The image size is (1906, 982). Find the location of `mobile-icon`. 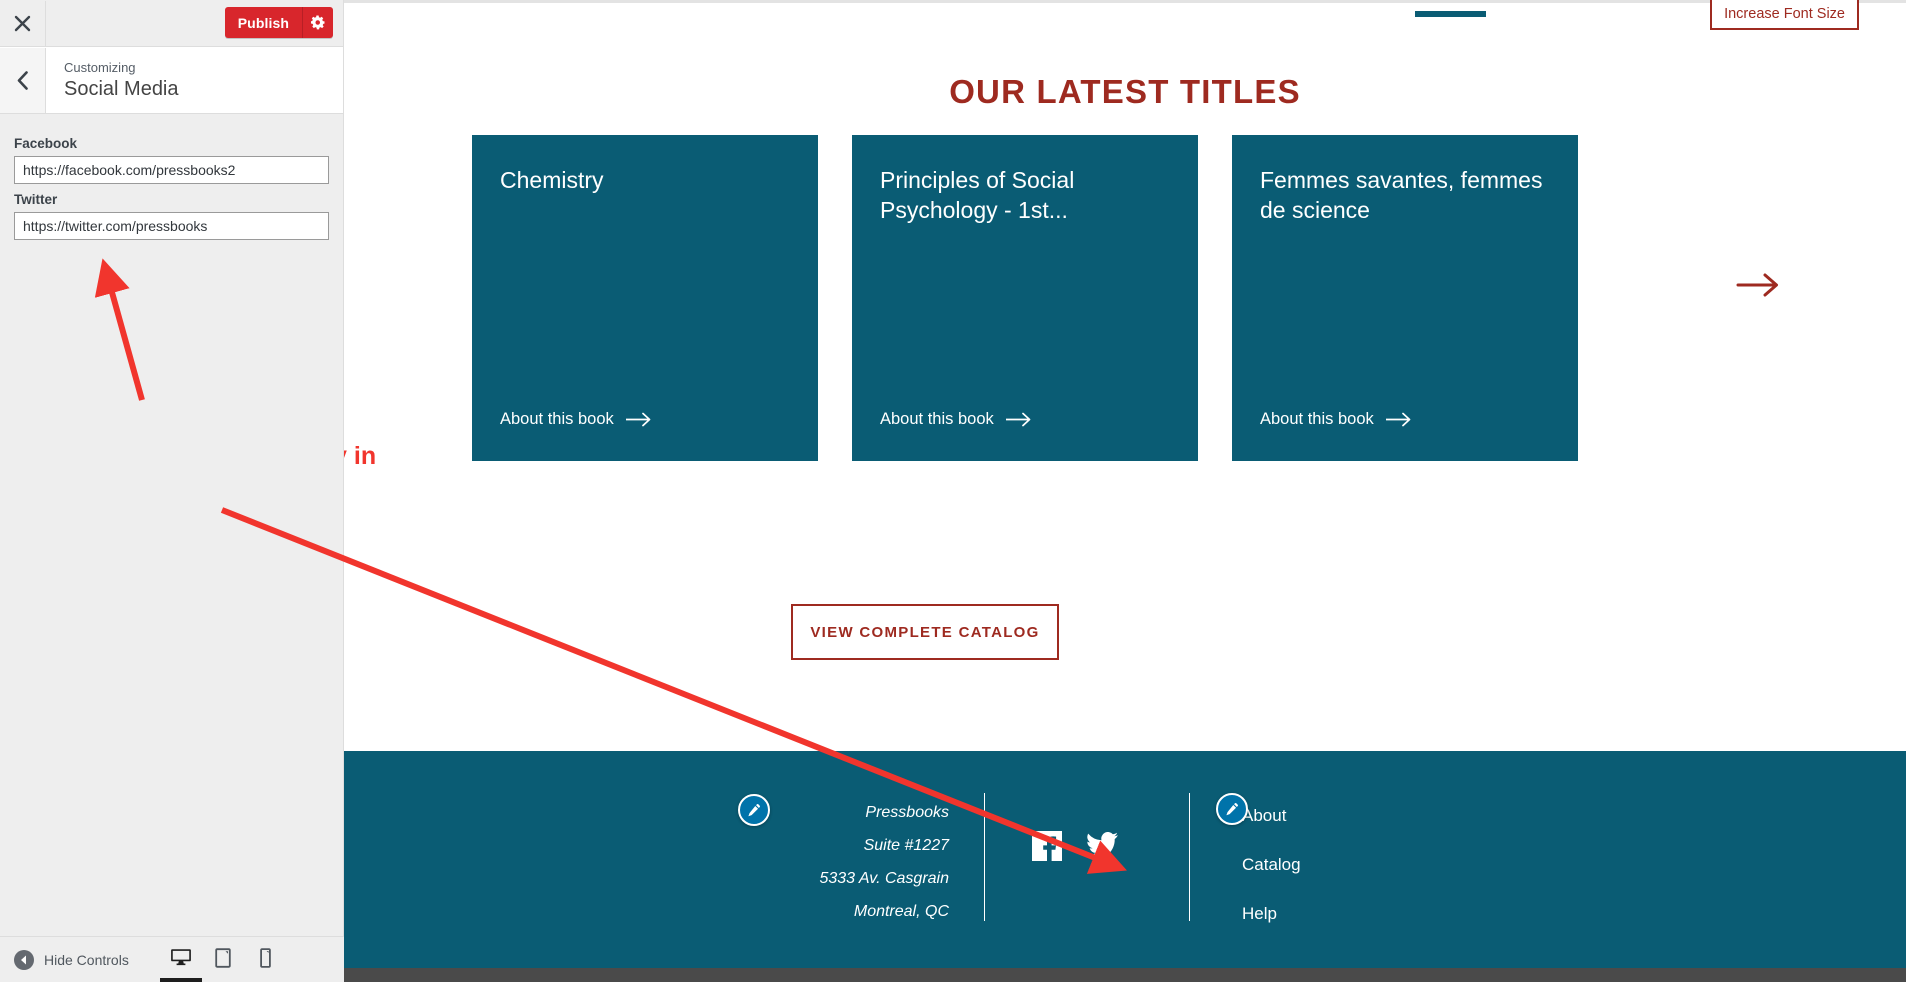

mobile-icon is located at coordinates (265, 957).